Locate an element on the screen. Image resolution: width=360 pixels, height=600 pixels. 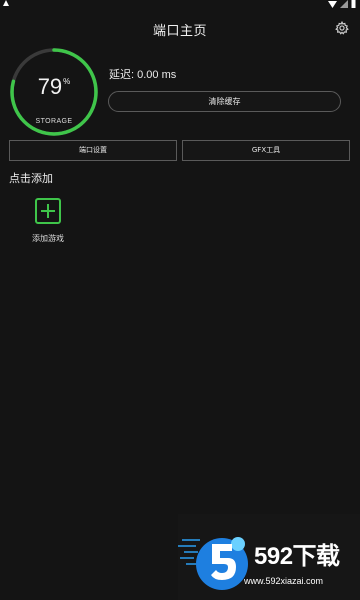
add-game-button: 添加游戏 is located at coordinates (49, 221).